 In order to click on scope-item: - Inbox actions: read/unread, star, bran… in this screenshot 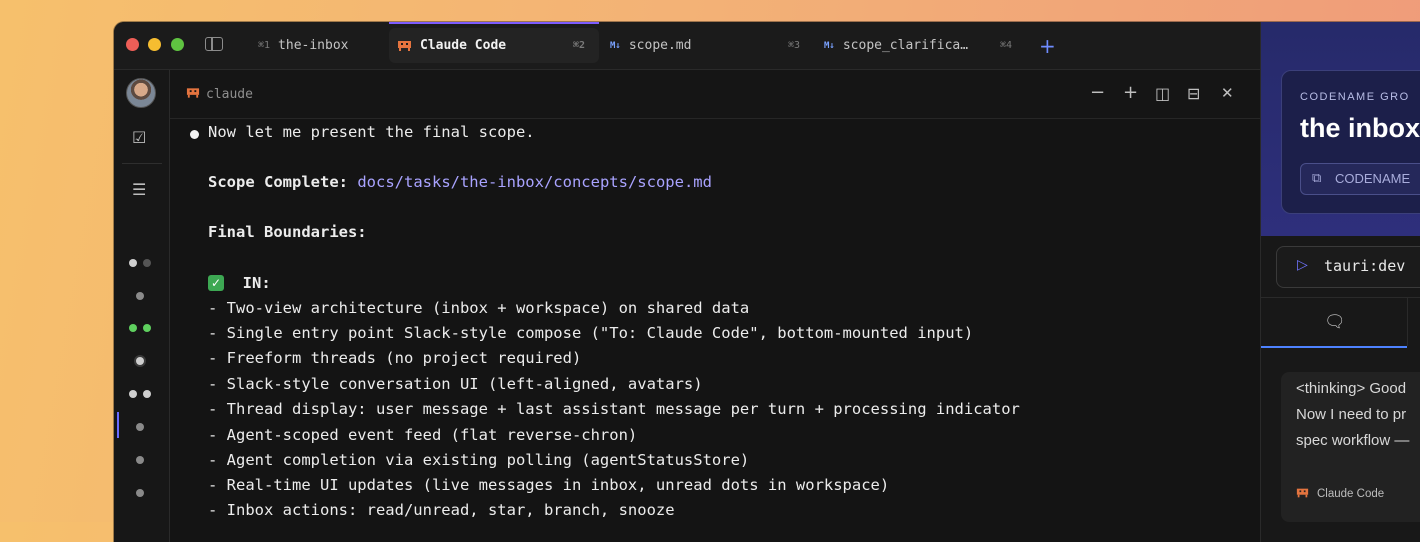, I will do `click(441, 510)`.